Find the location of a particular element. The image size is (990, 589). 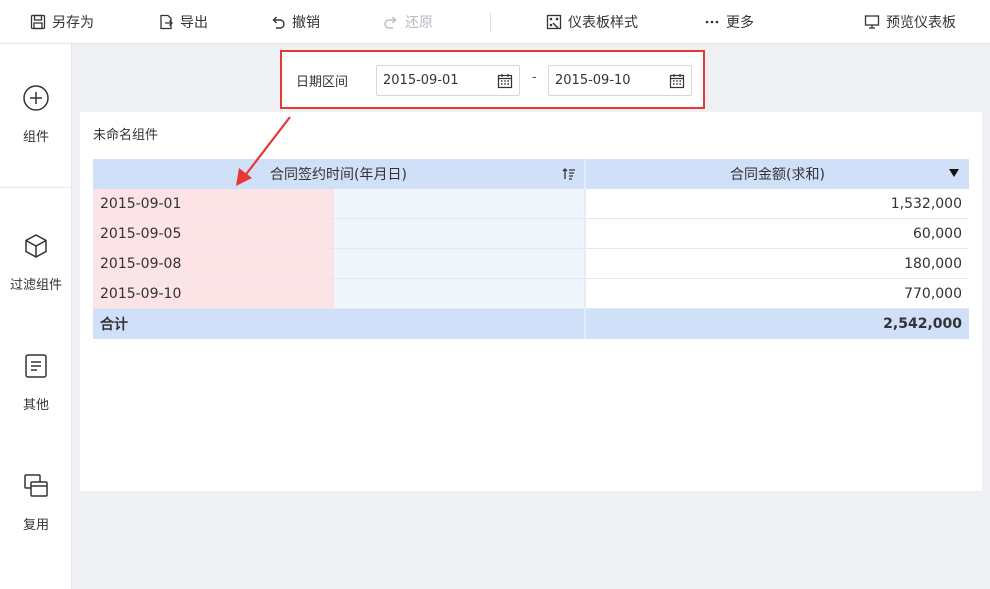

column-header-date: 合同签约时间(年月日) is located at coordinates (338, 174).